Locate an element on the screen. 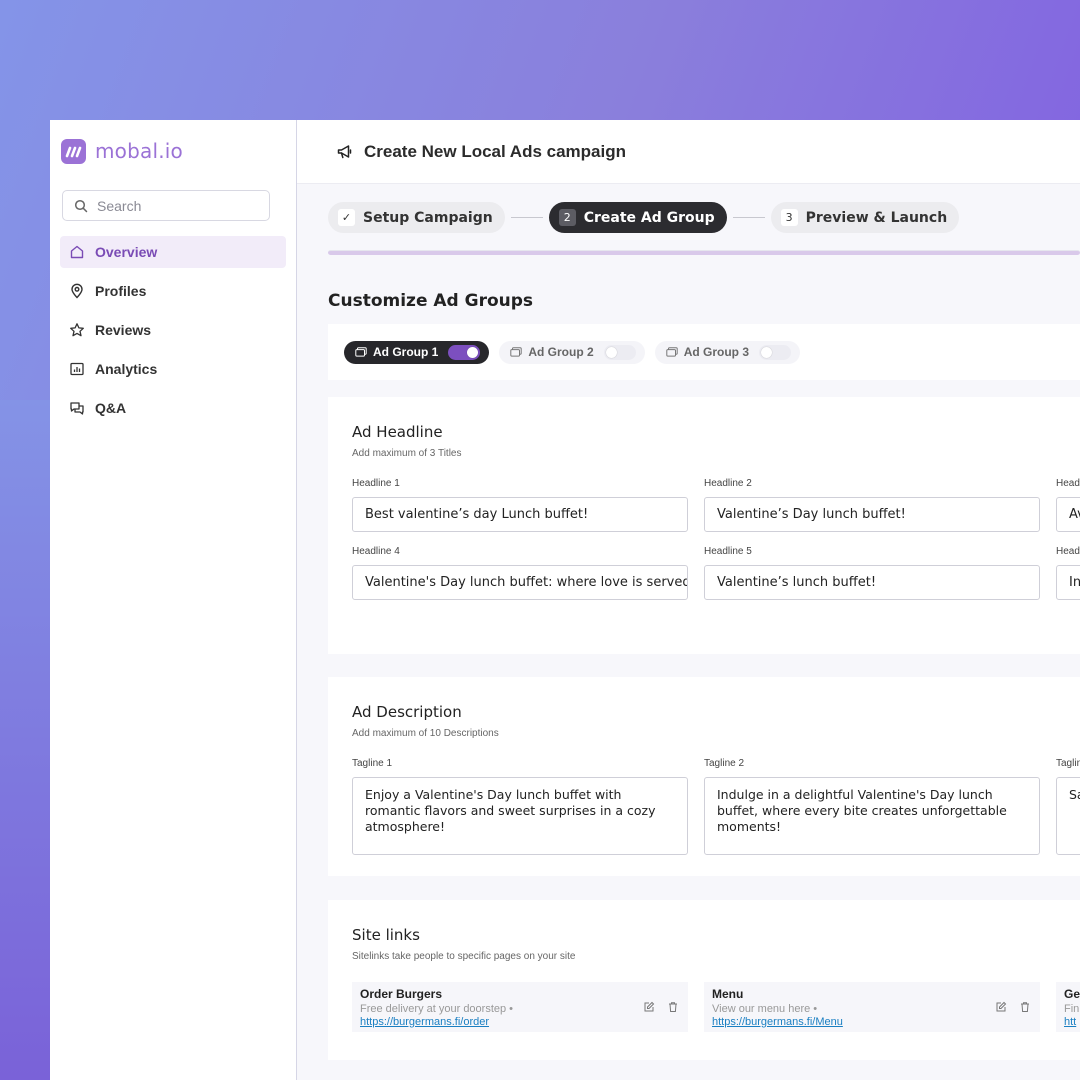  step-create-ad-group: 2 Create Ad Group is located at coordinates (637, 217).